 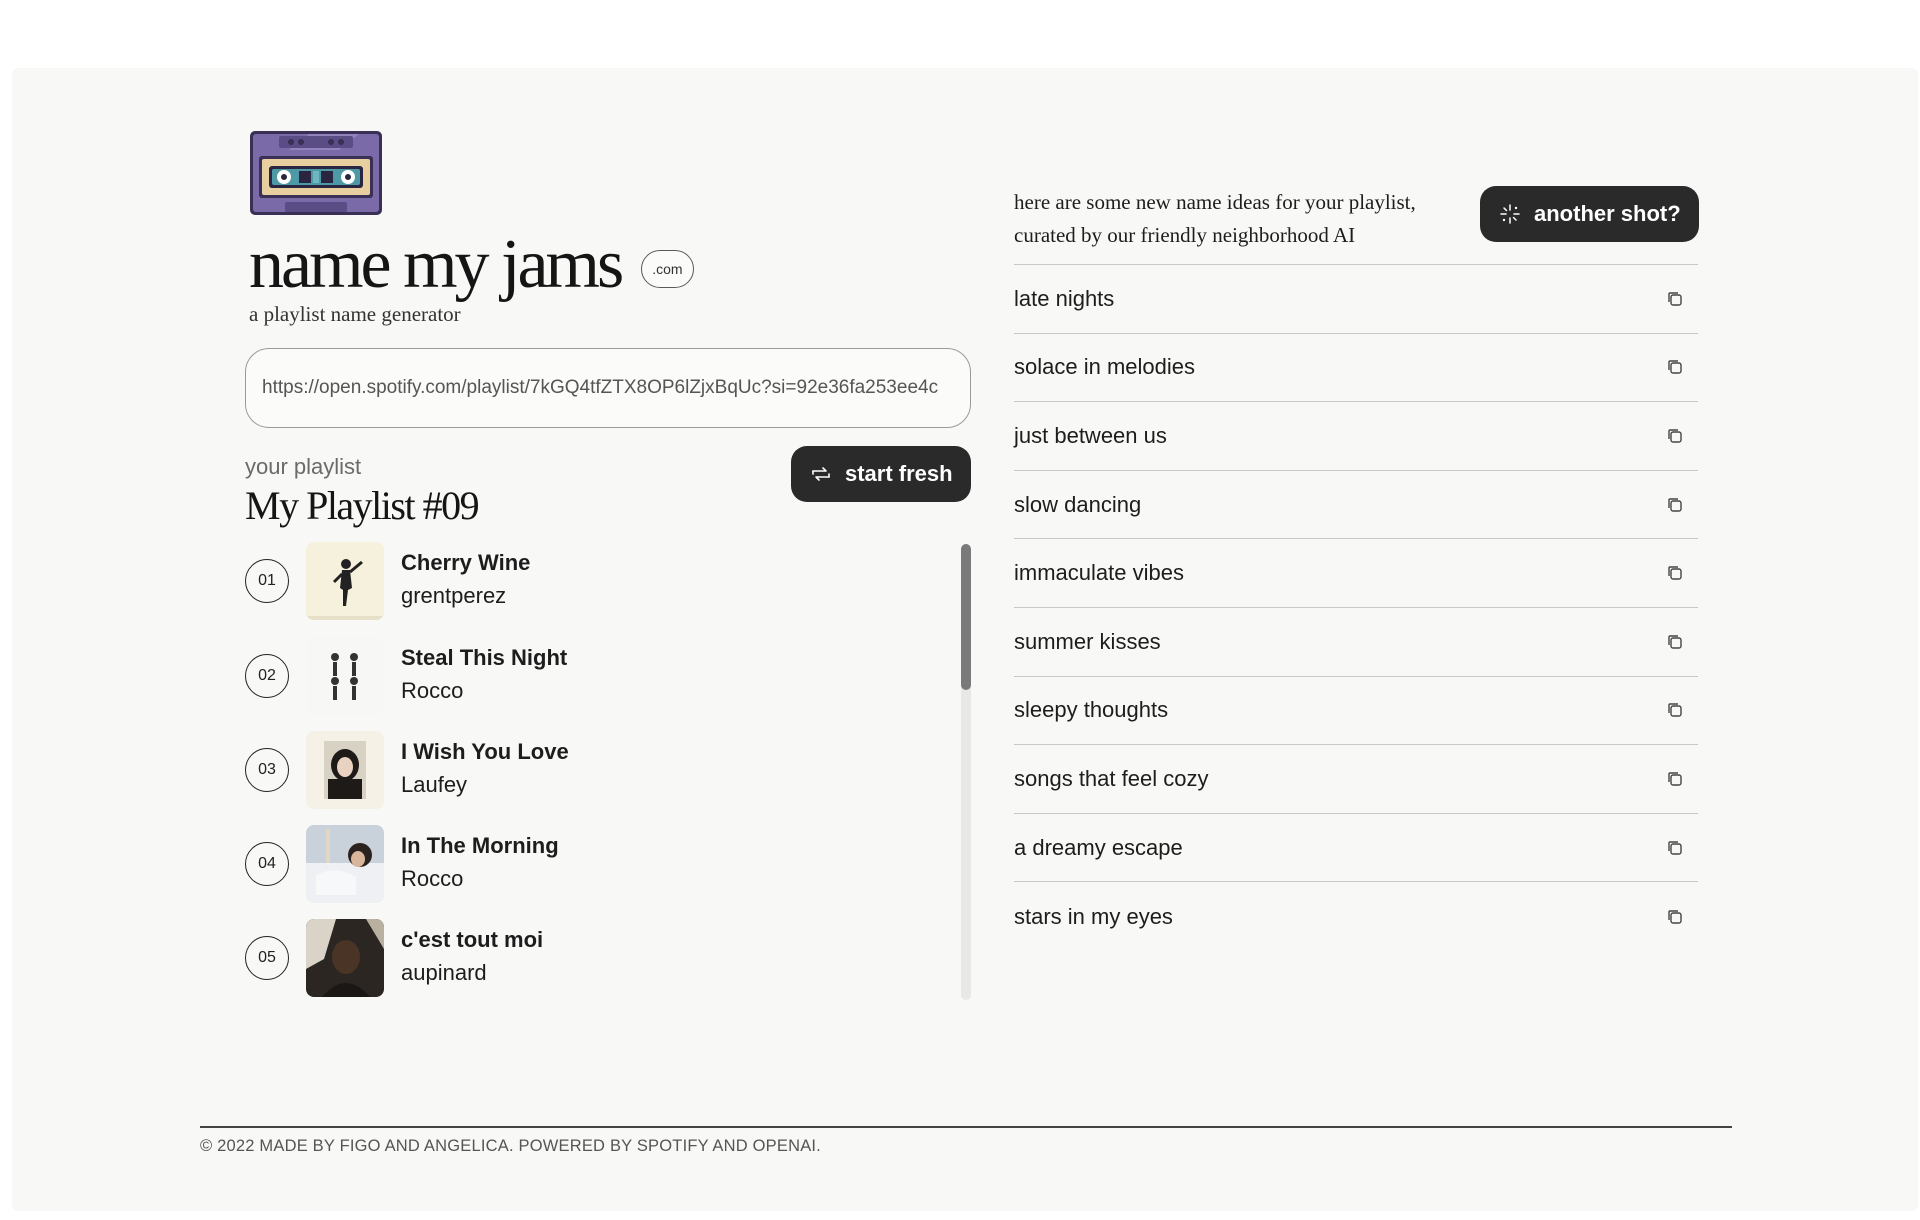 What do you see at coordinates (1356, 368) in the screenshot?
I see `name-suggestion-row: solace in melodies` at bounding box center [1356, 368].